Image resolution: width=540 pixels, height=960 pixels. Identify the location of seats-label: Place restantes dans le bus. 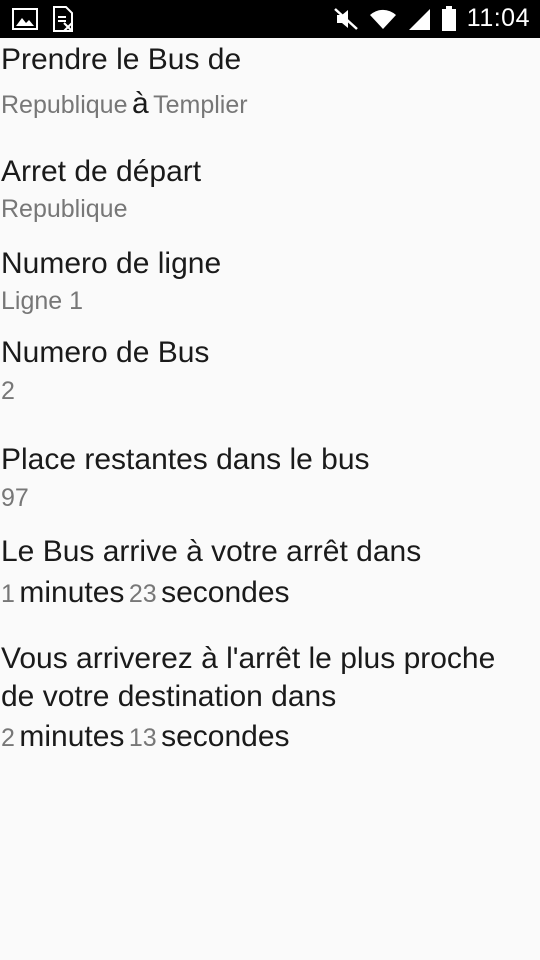
(185, 459).